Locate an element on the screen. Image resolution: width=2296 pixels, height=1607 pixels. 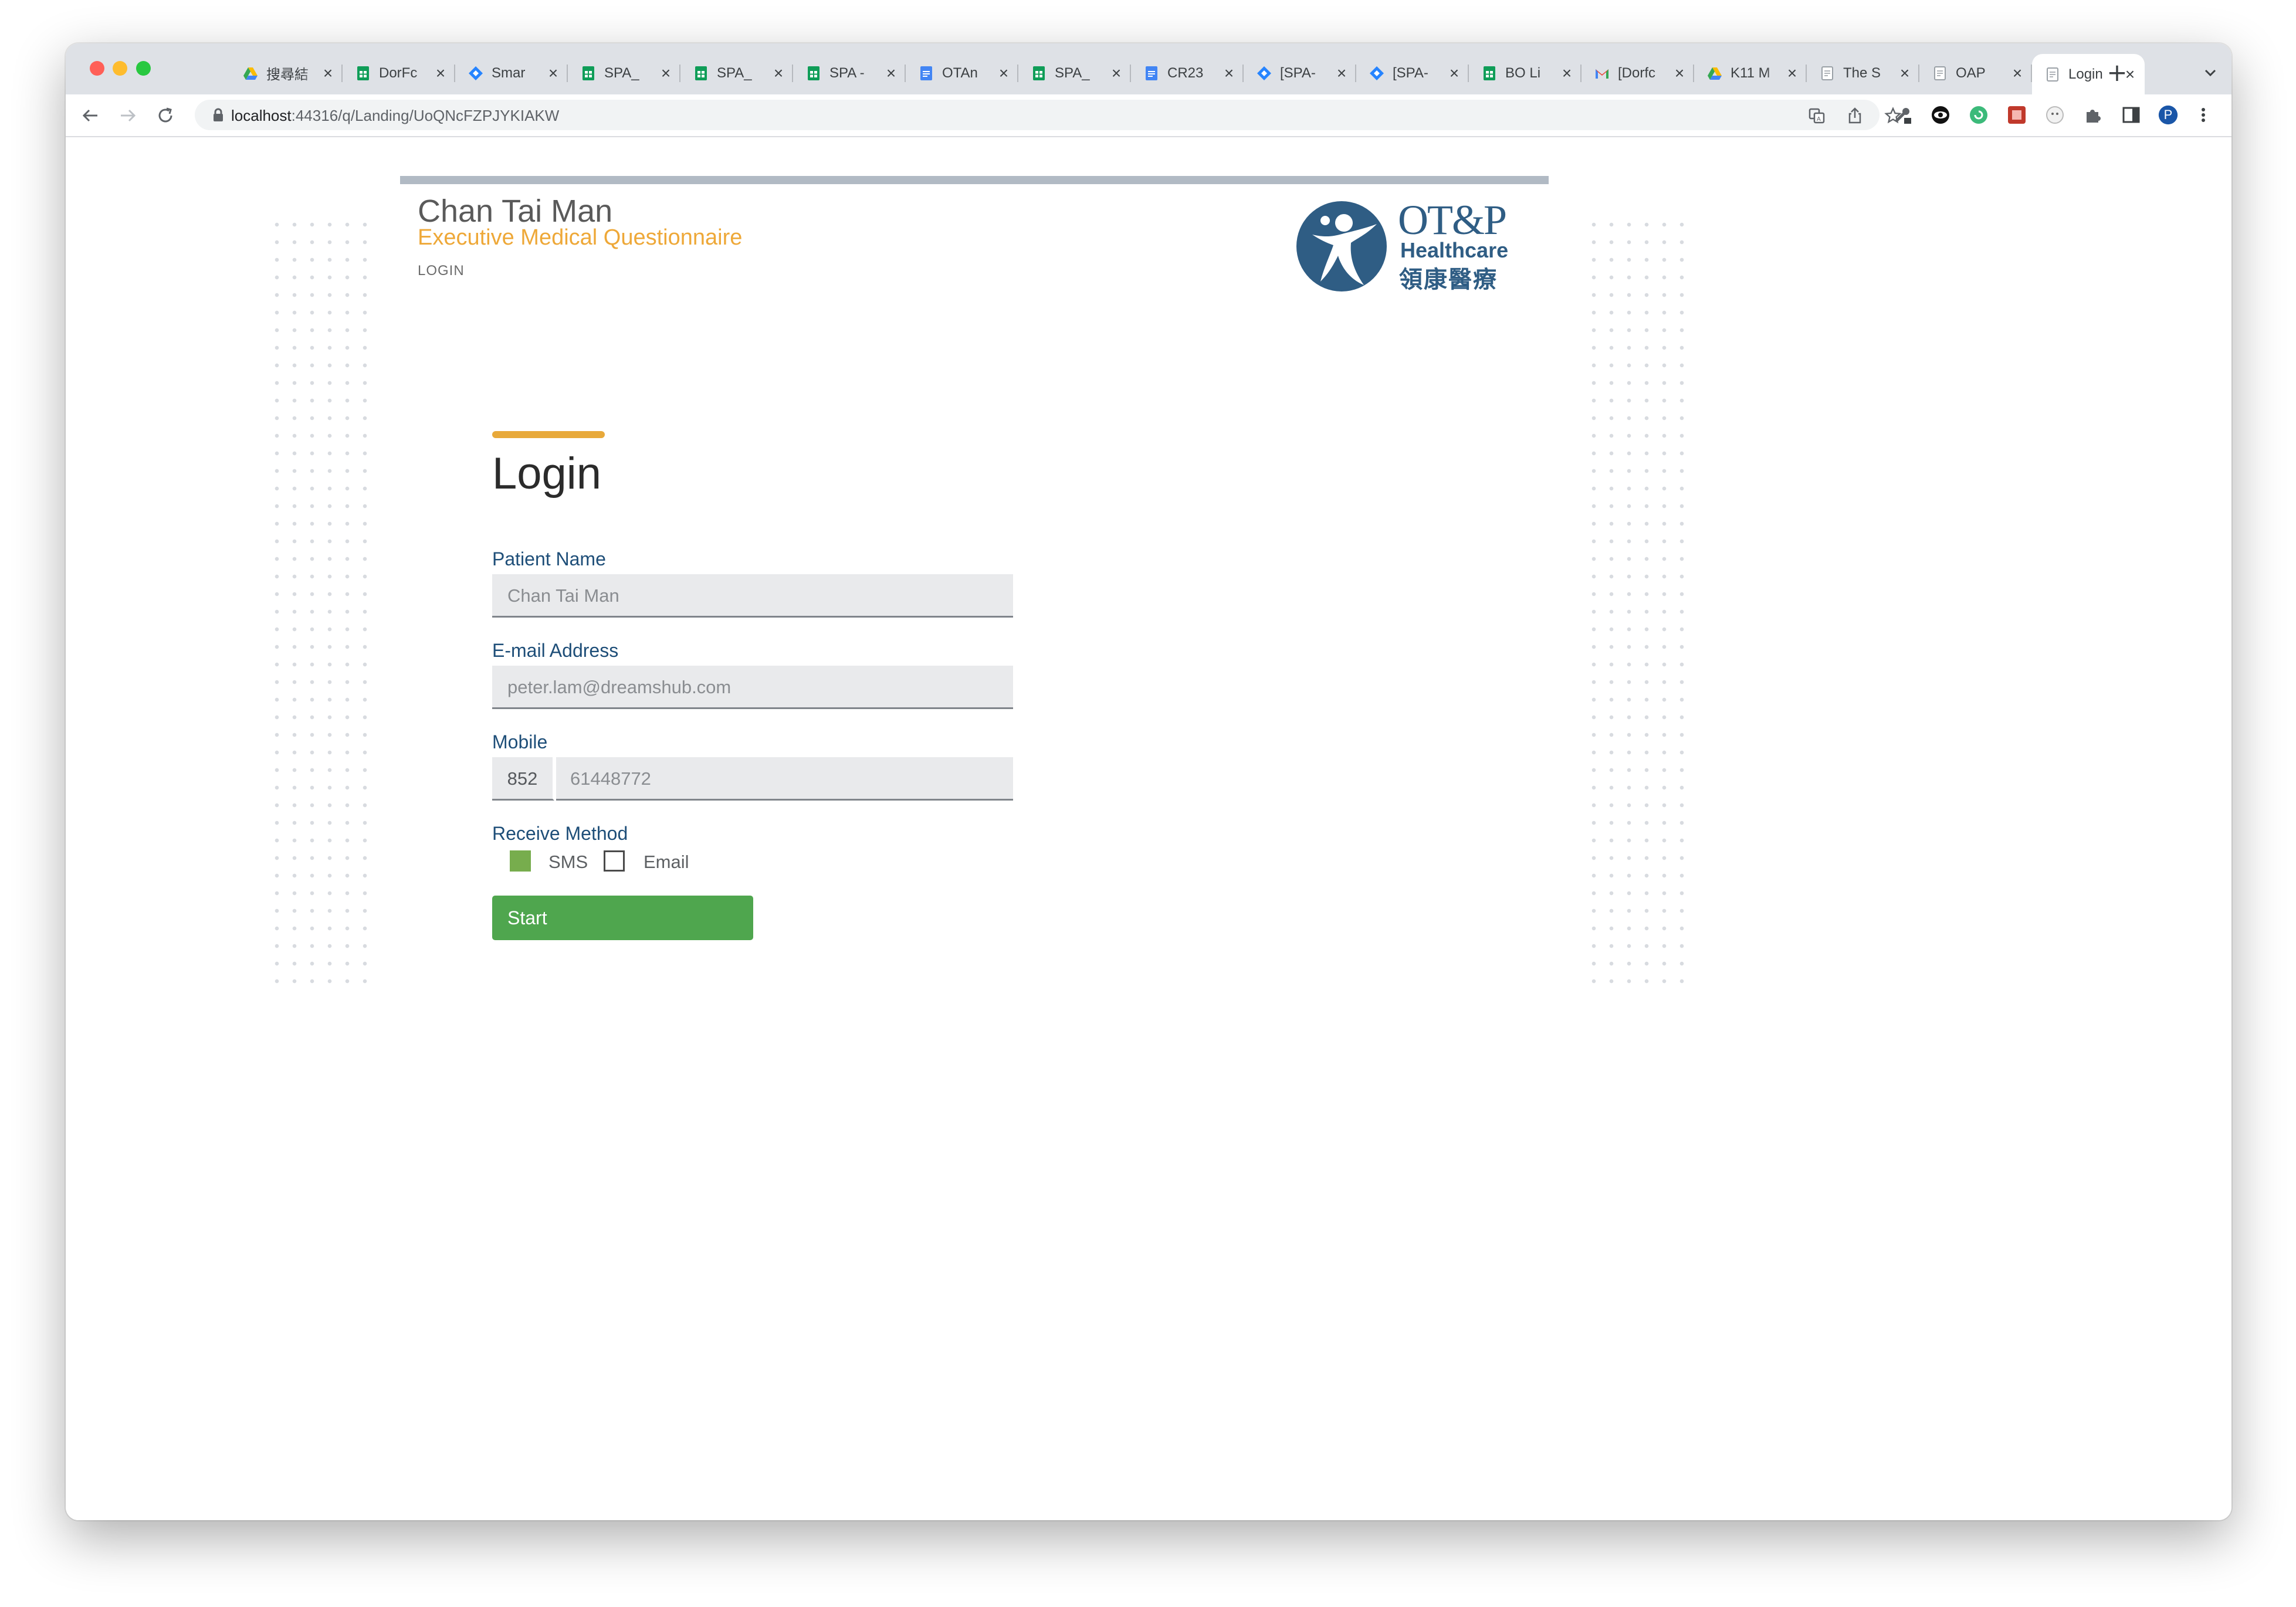
browser-tab: BO Li × is located at coordinates (1525, 73).